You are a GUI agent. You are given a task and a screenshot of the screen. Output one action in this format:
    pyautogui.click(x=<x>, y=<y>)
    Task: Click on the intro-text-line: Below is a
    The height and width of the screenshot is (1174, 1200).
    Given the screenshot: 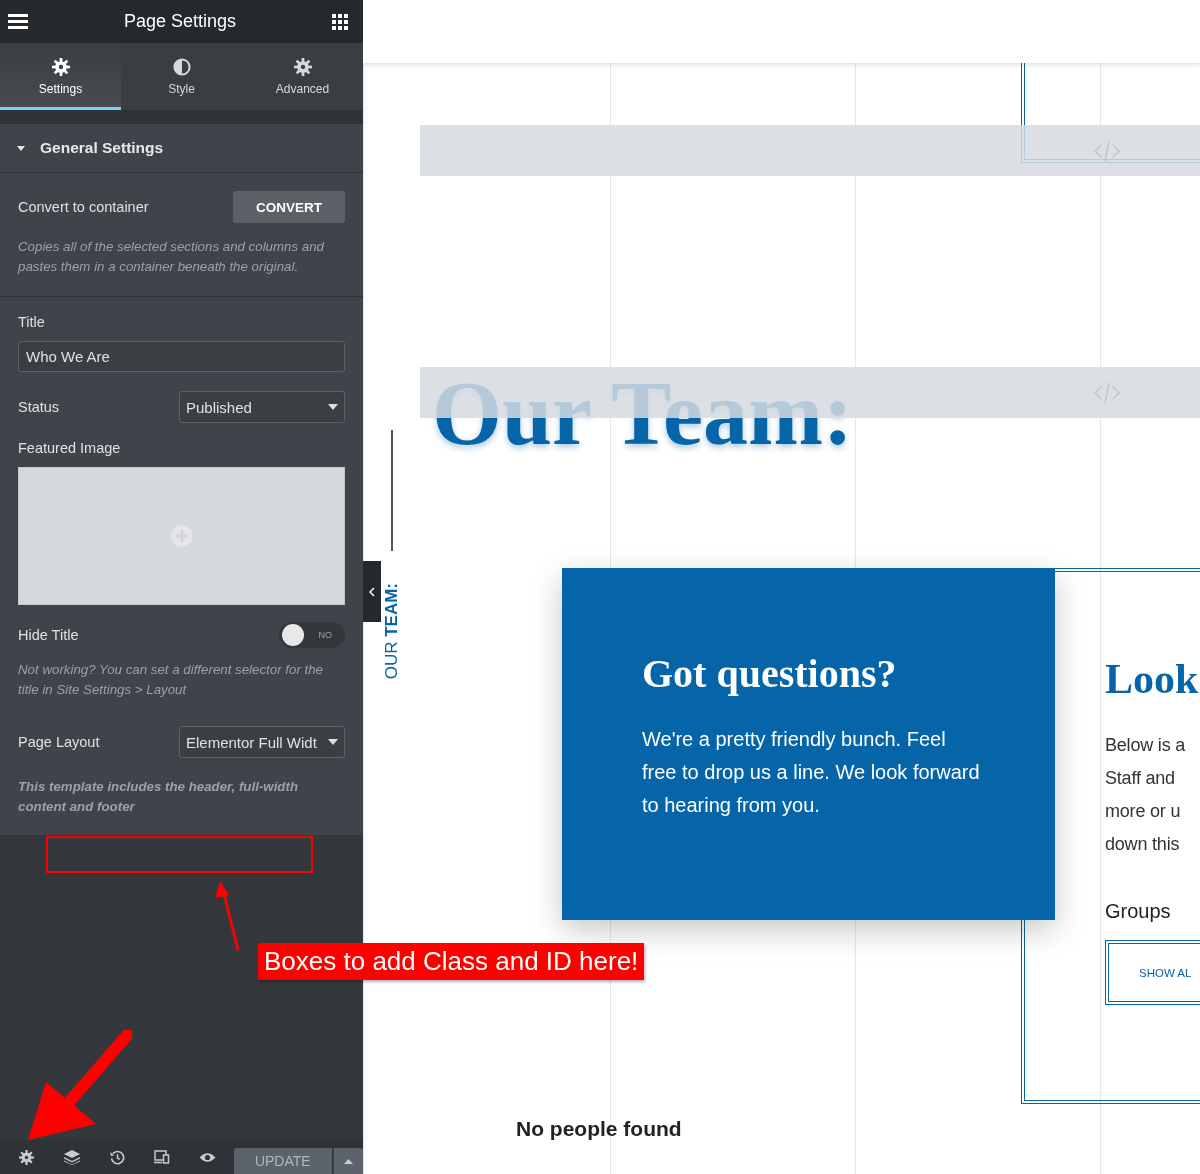 What is the action you would take?
    pyautogui.click(x=1146, y=745)
    